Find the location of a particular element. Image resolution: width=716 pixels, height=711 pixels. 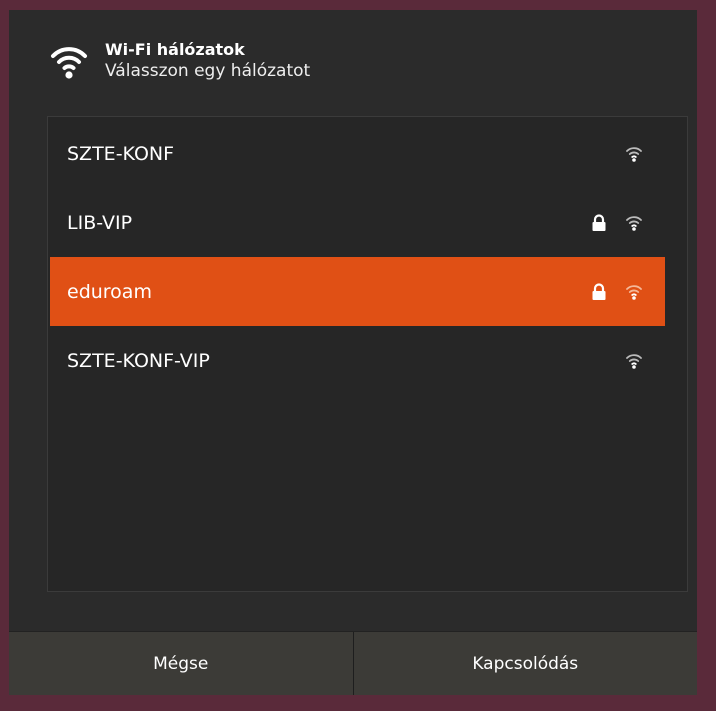

dialog-subtitle: Válasszon egy hálózatot is located at coordinates (208, 71).